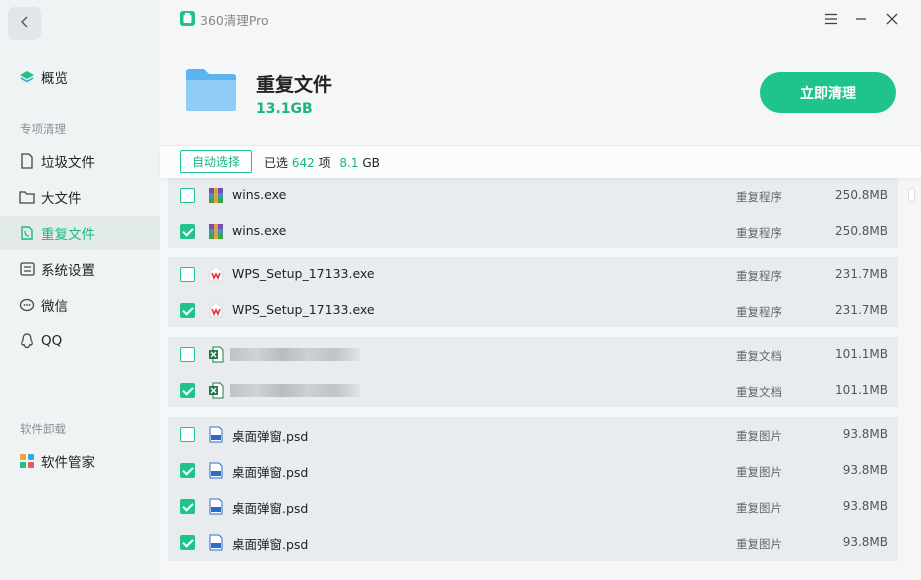 The height and width of the screenshot is (580, 921). Describe the element at coordinates (27, 305) in the screenshot. I see `wechat-icon` at that location.